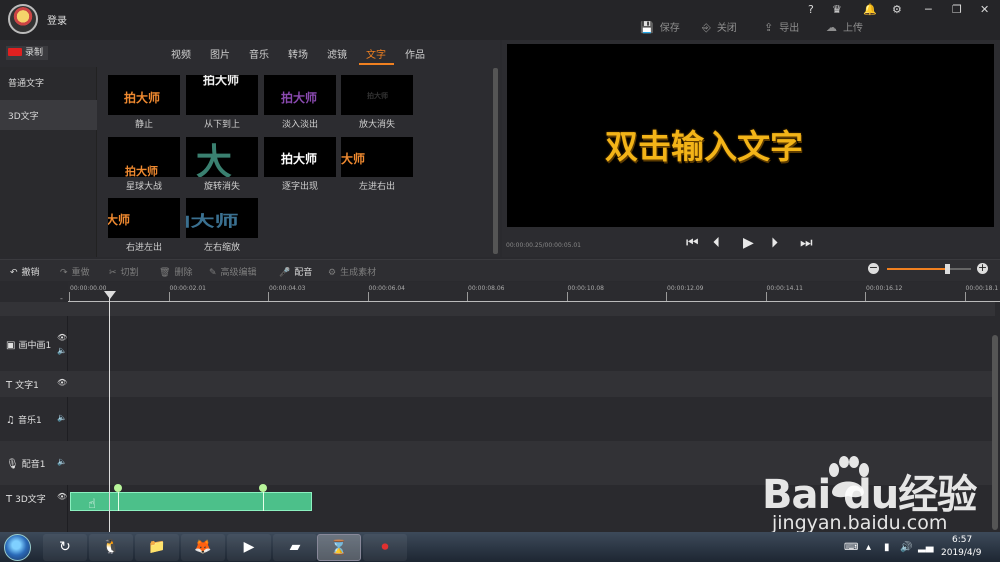  I want to click on delete-button: 🗑 删除, so click(175, 271).